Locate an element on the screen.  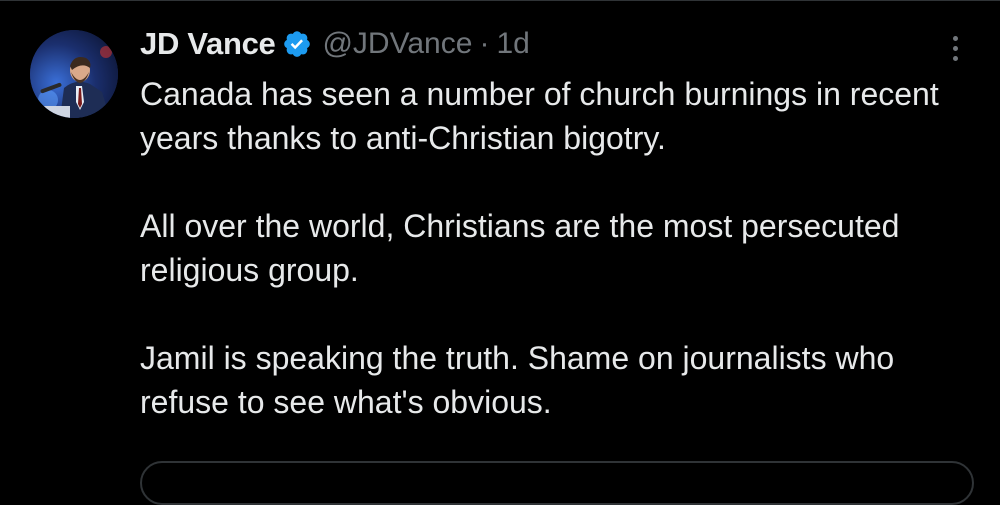
avatar is located at coordinates (74, 74).